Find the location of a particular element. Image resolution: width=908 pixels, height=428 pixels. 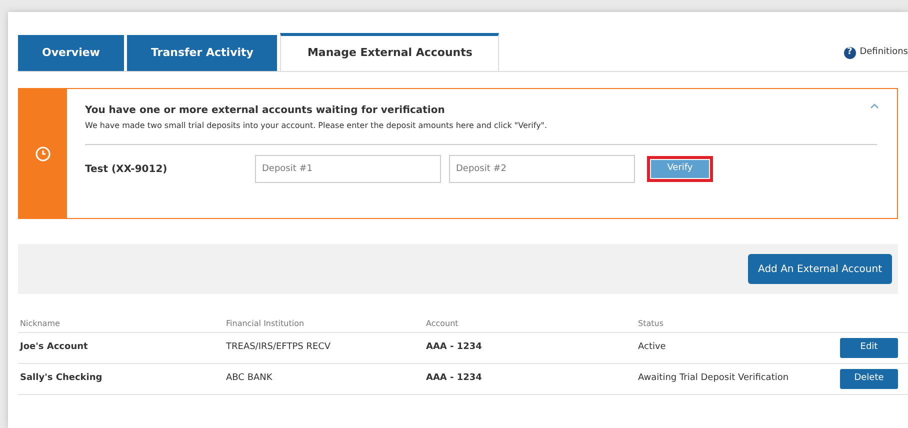

deposit-field: Deposit #2 is located at coordinates (542, 169).